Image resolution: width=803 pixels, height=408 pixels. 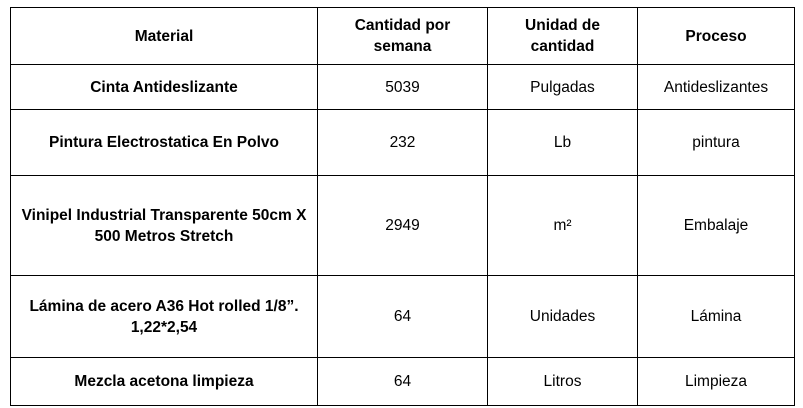 What do you see at coordinates (716, 225) in the screenshot?
I see `proceso-cell: Embalaje` at bounding box center [716, 225].